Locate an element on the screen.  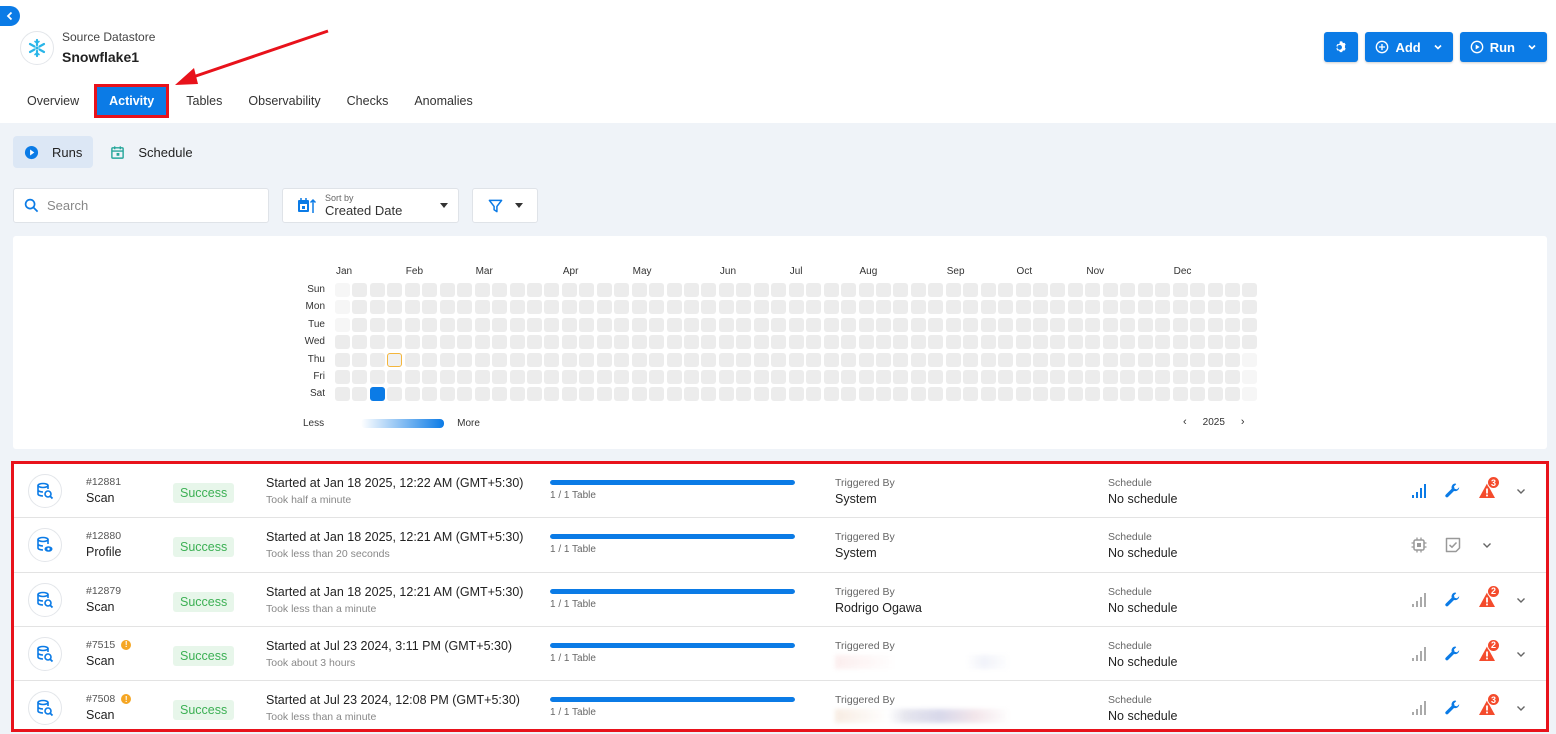
search-field is located at coordinates (141, 205).